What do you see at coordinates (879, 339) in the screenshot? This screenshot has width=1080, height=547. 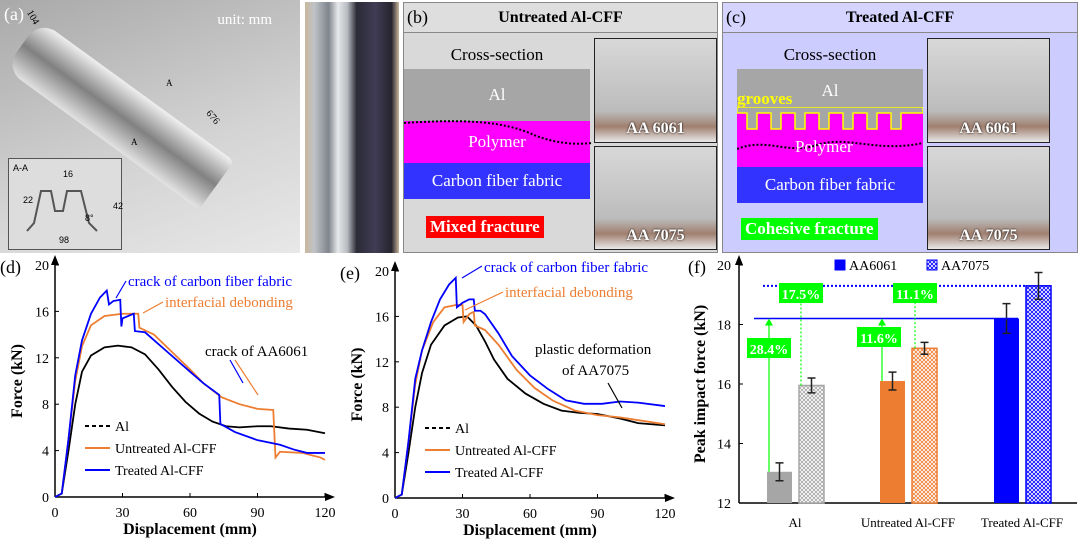 I see `percent-label: 11.6%` at bounding box center [879, 339].